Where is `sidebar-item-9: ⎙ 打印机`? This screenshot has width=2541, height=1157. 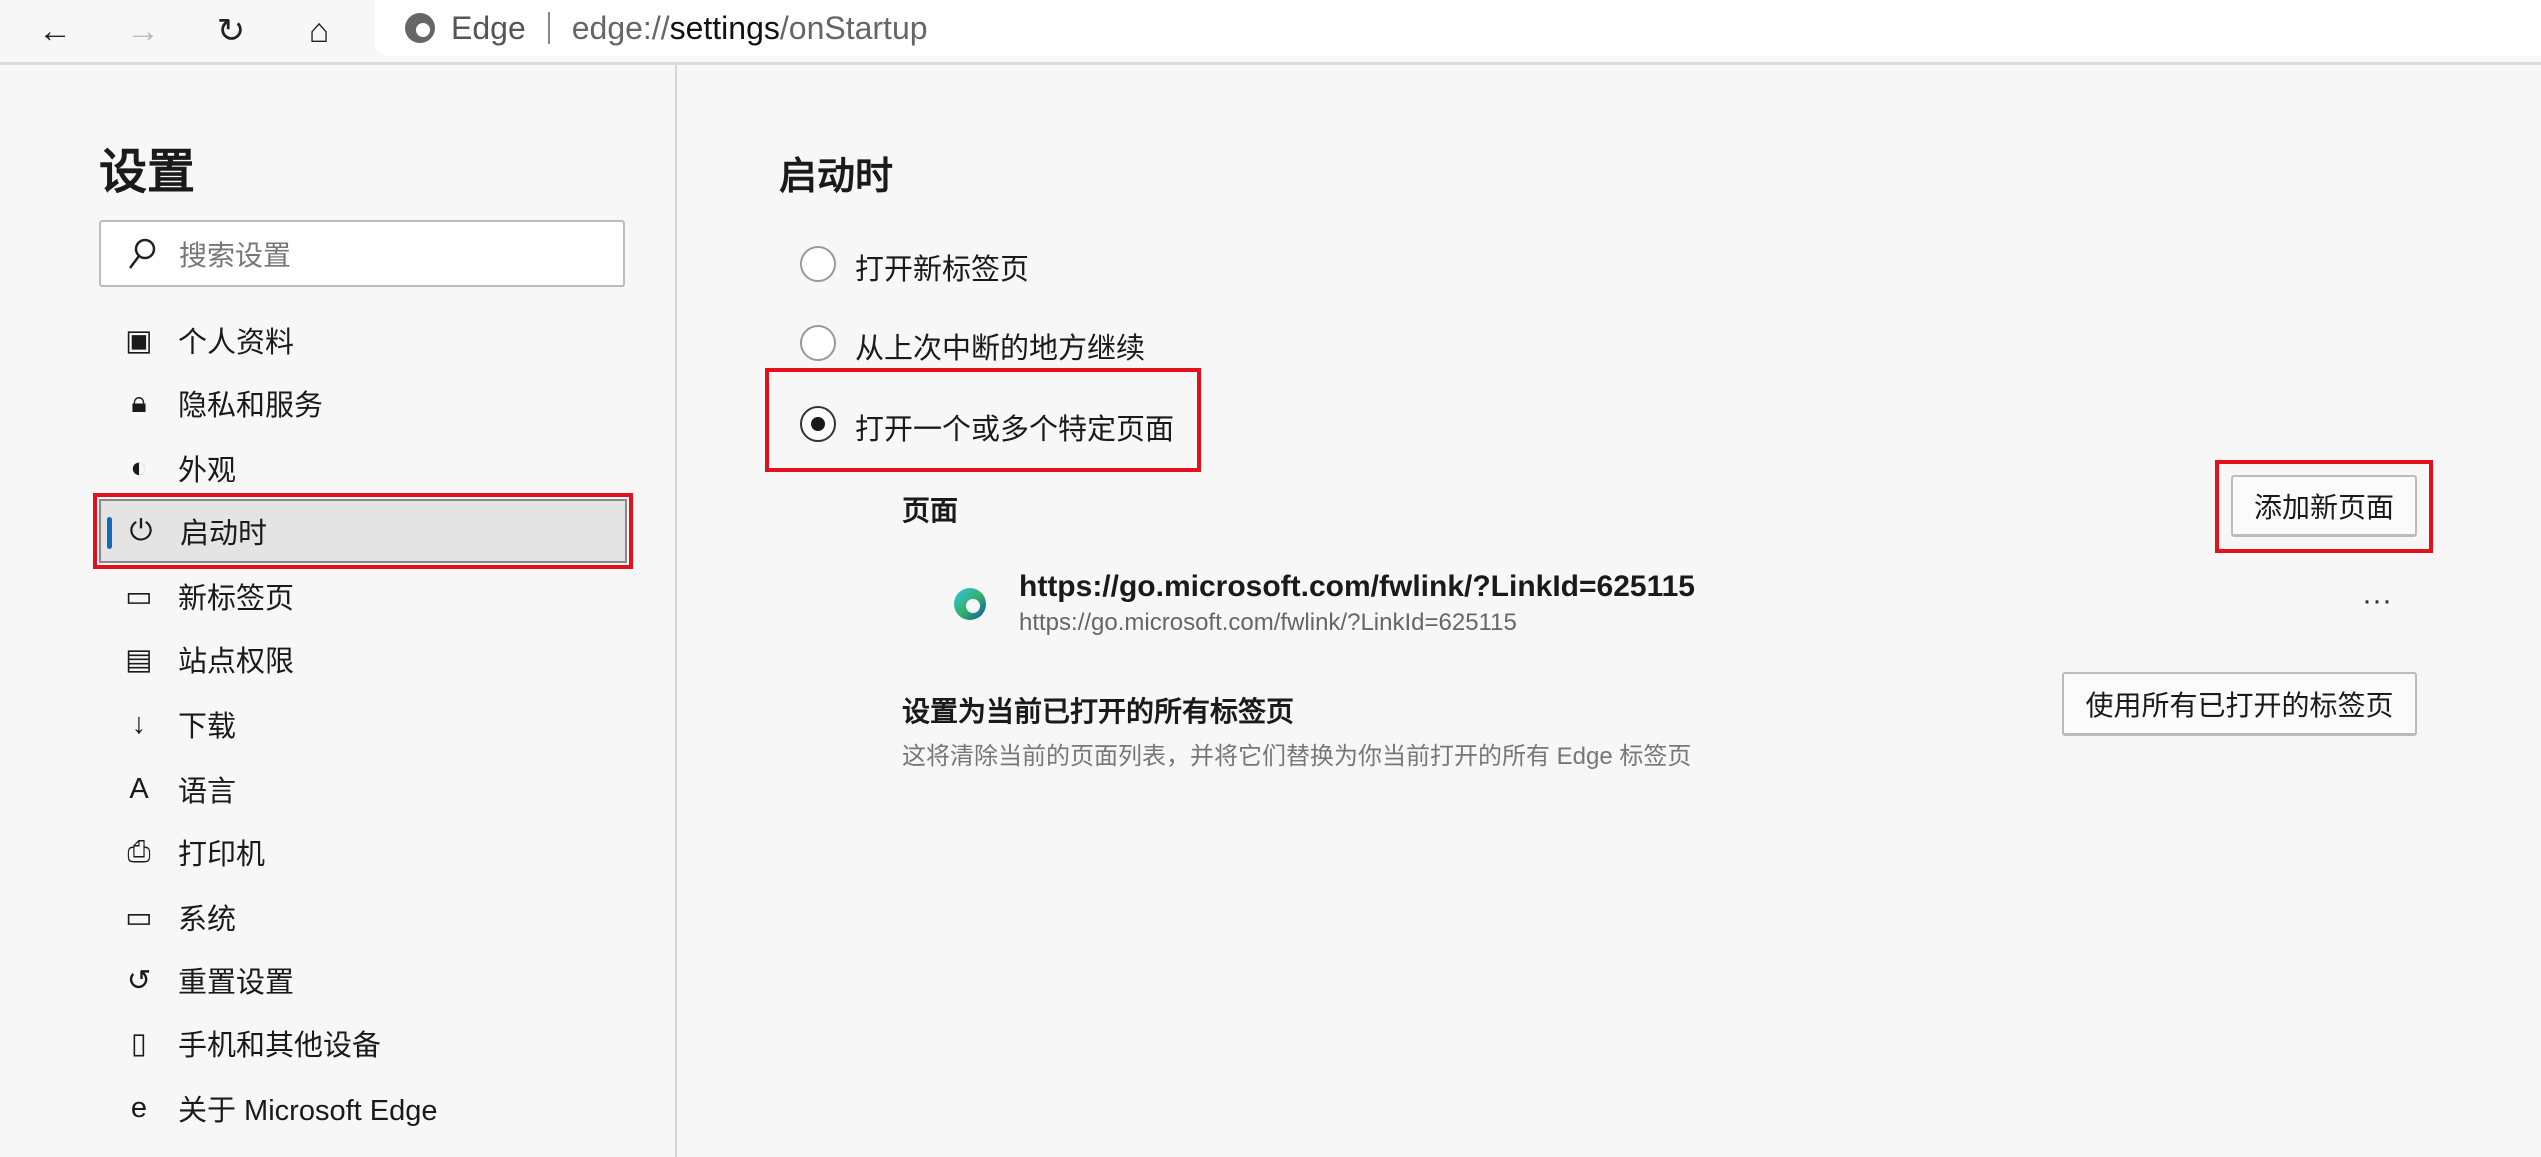
sidebar-item-9: ⎙ 打印机 is located at coordinates (363, 852).